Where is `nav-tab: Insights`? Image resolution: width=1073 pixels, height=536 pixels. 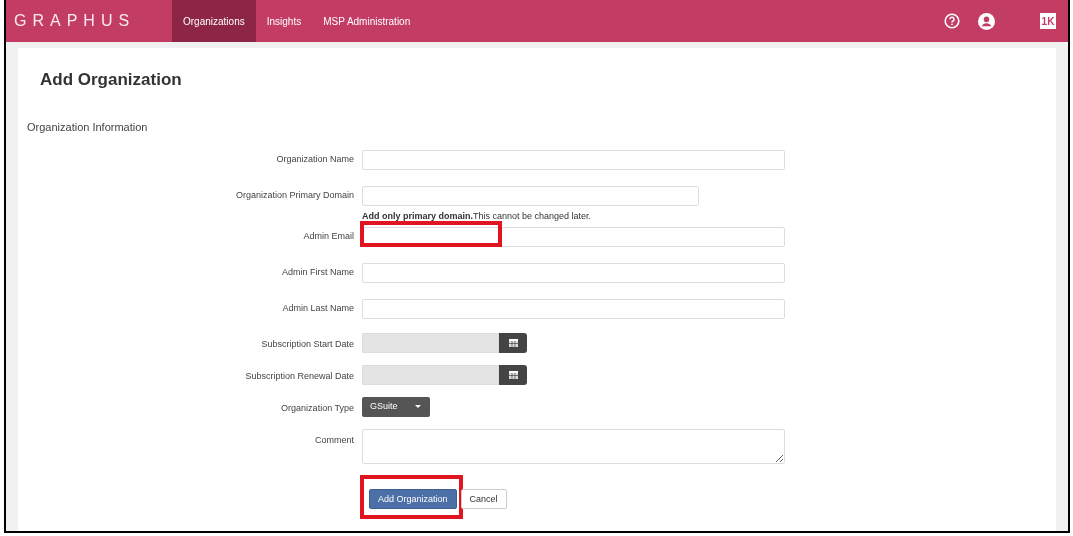 nav-tab: Insights is located at coordinates (284, 21).